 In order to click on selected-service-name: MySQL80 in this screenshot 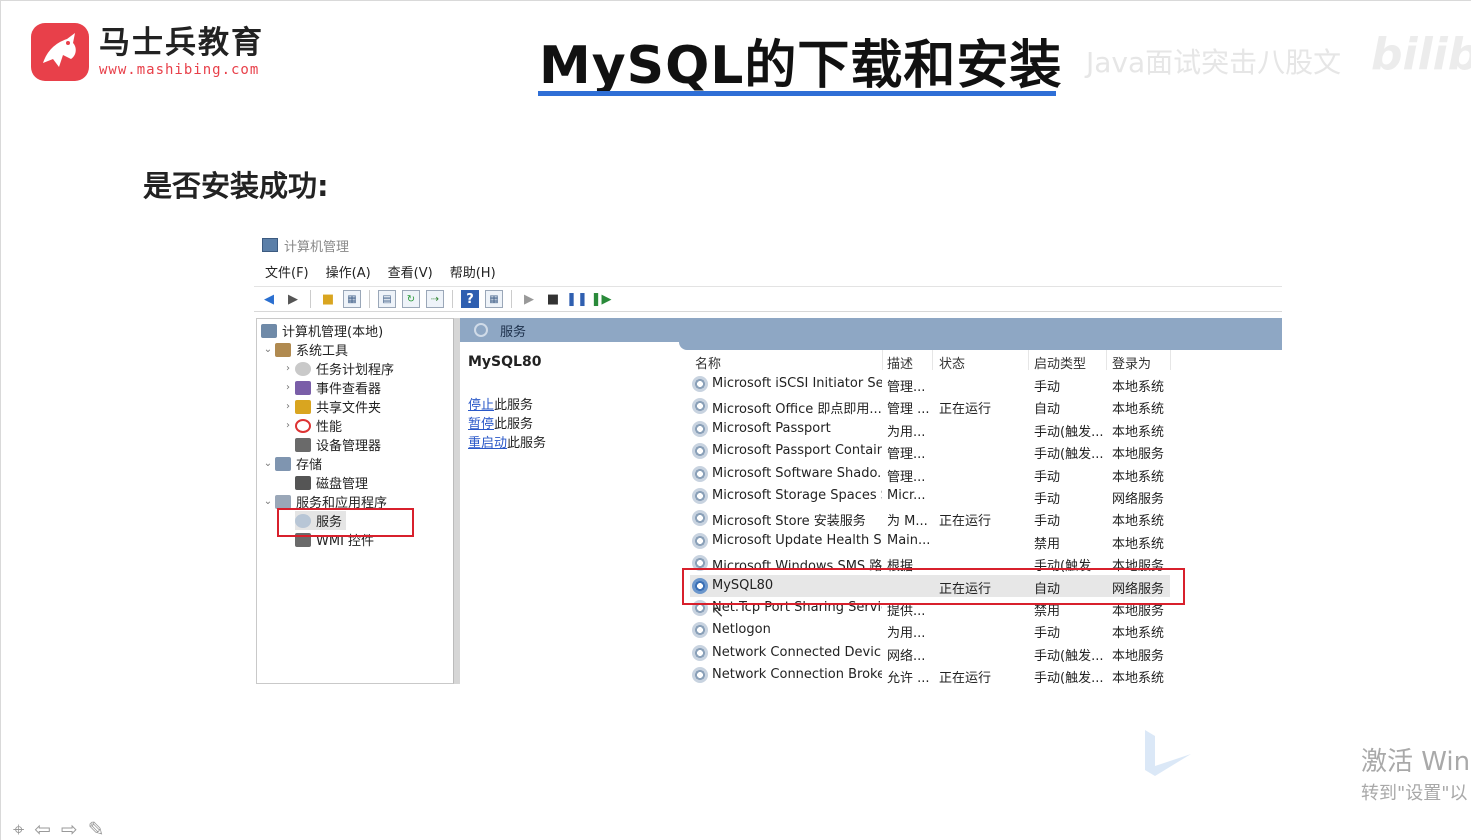, I will do `click(505, 362)`.